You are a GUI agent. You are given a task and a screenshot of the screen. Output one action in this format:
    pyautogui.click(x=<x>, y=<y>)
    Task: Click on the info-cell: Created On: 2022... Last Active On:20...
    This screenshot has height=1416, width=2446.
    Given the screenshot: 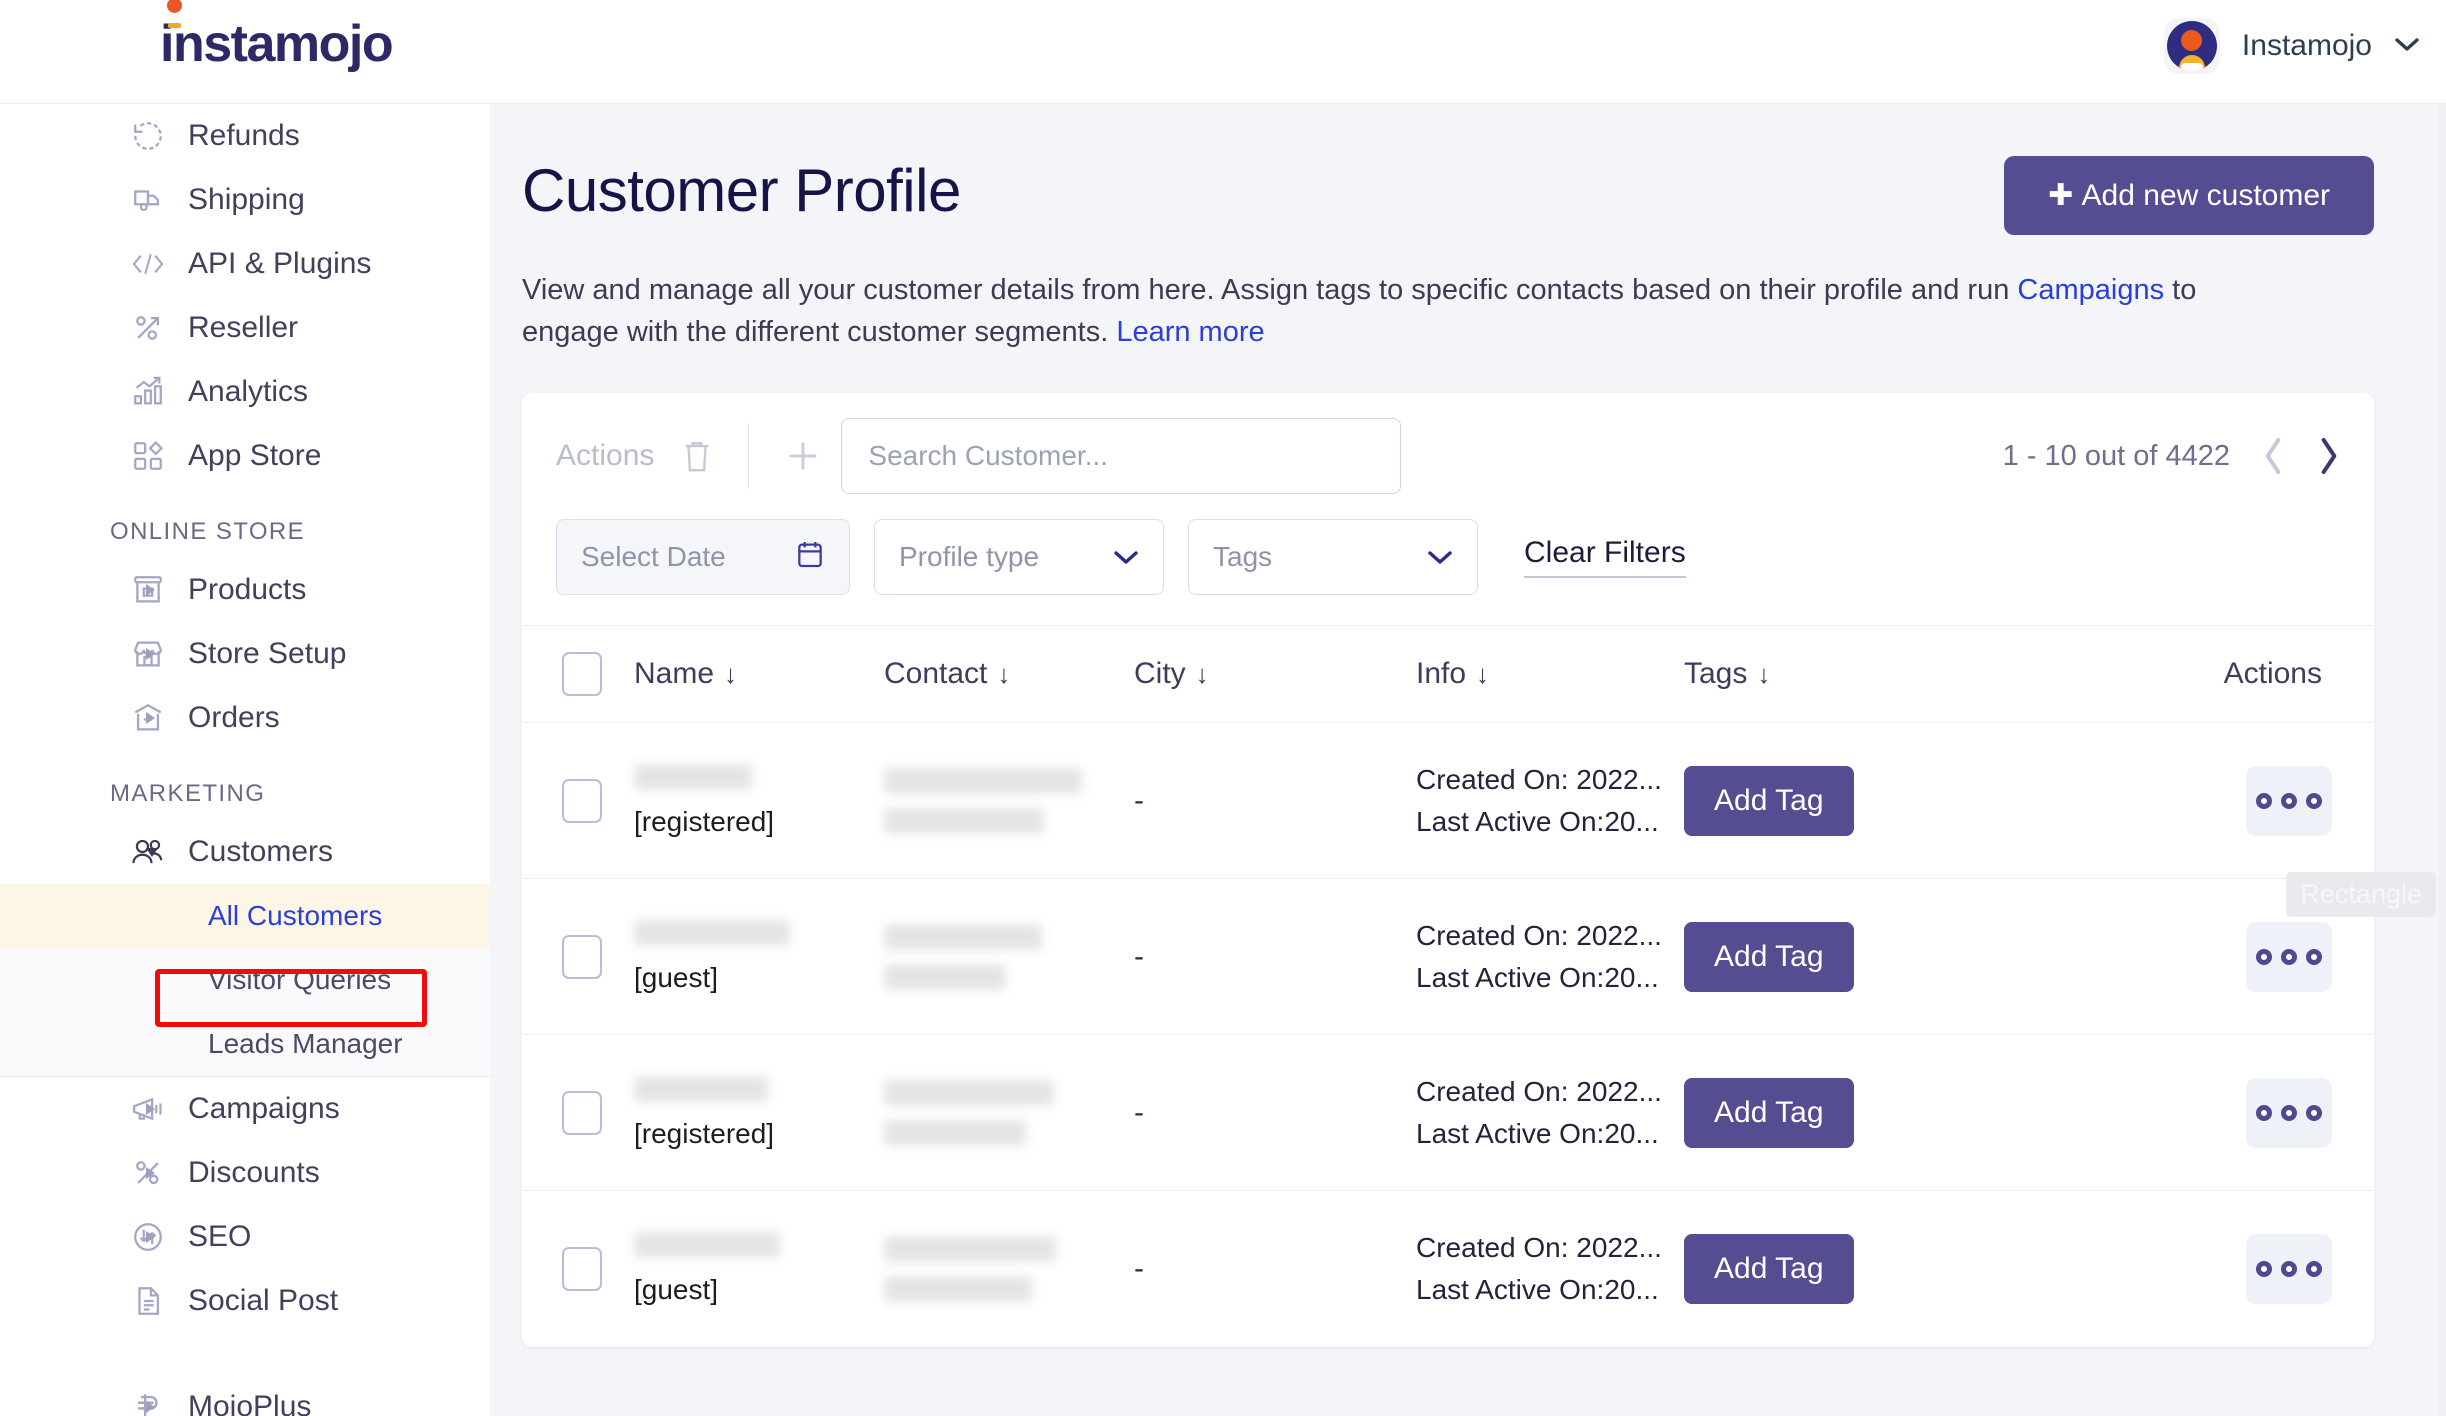 What is the action you would take?
    pyautogui.click(x=1550, y=1112)
    